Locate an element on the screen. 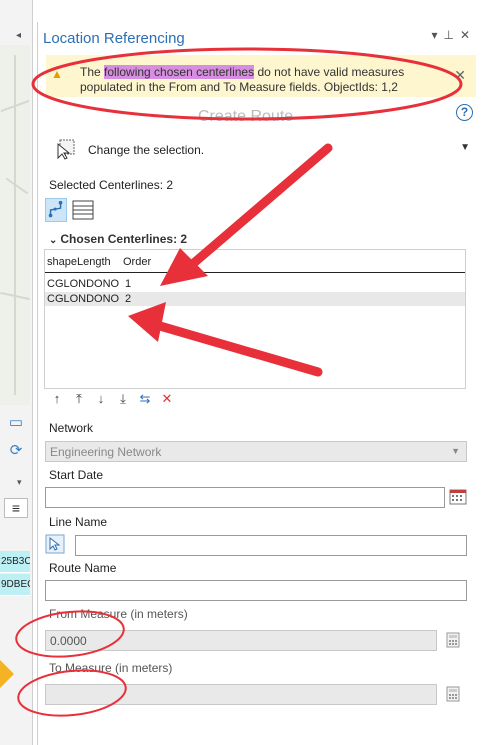 This screenshot has width=483, height=745. pane-title: Location Referencing is located at coordinates (114, 38).